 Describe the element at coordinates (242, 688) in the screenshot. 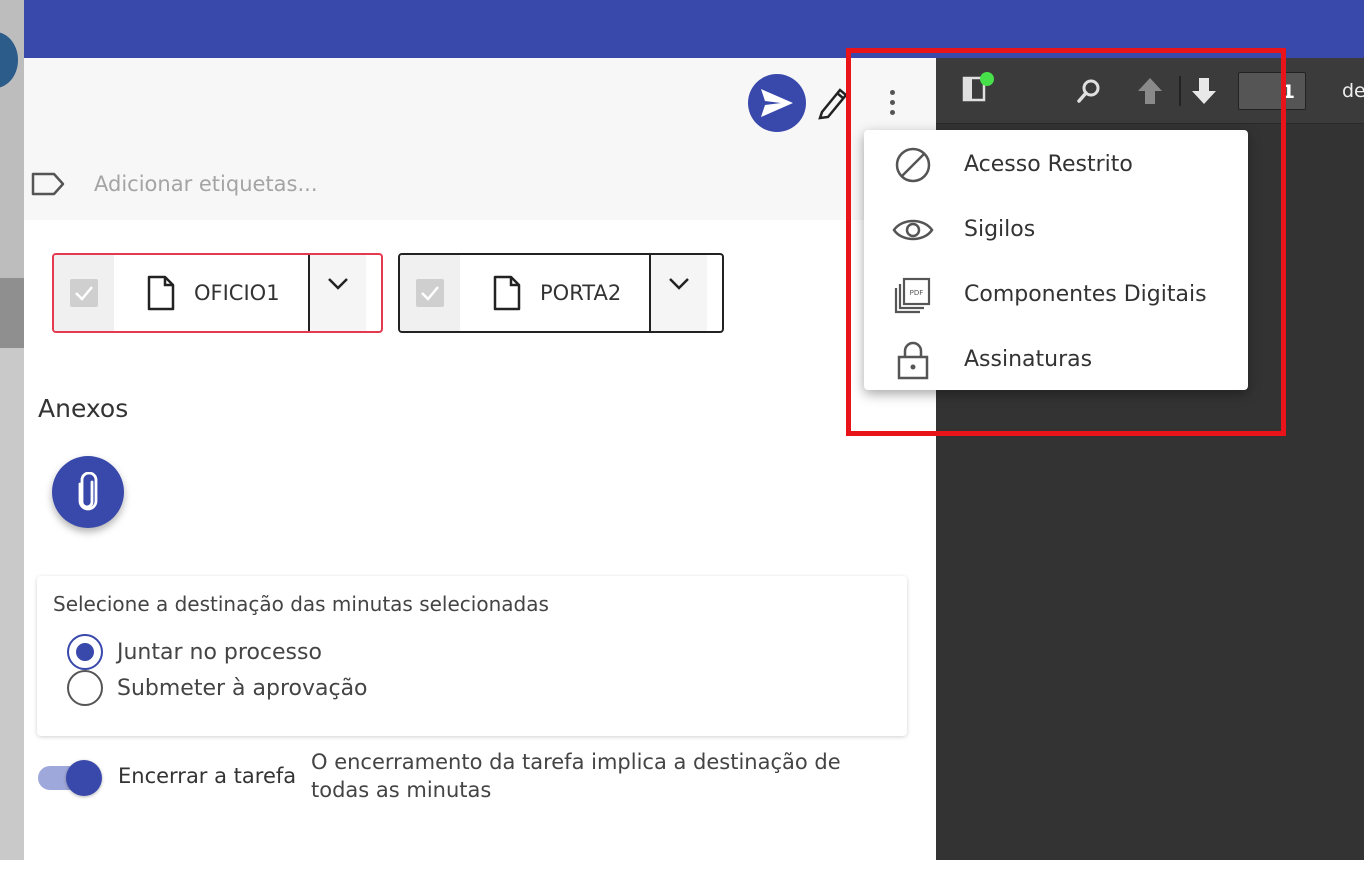

I see `radio-label: Submeter à aprovação` at that location.